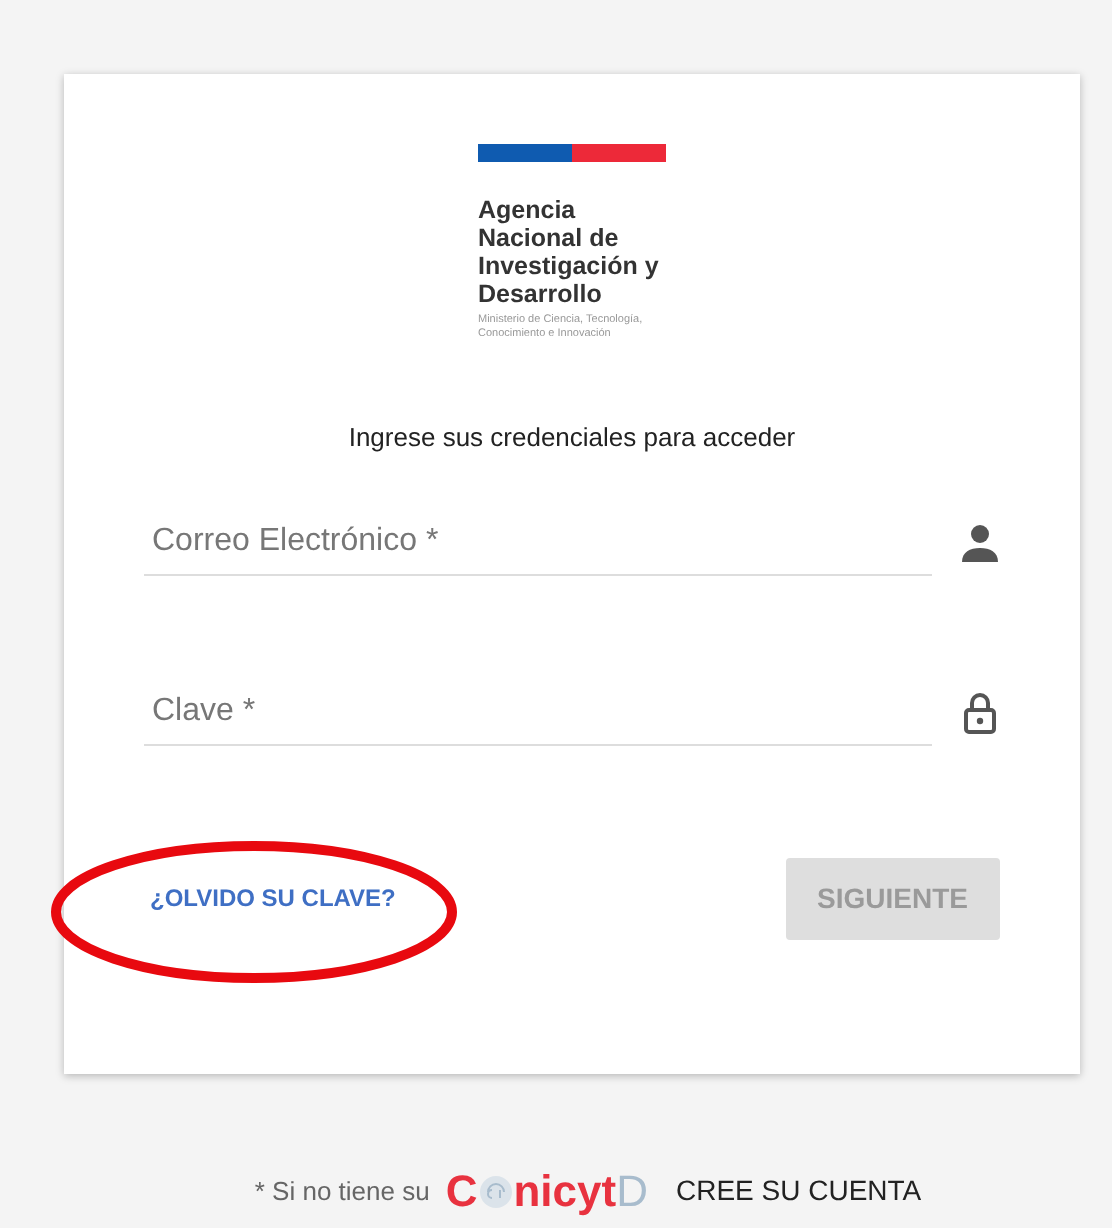  Describe the element at coordinates (342, 1191) in the screenshot. I see `footer-note: * Si no tiene su` at that location.